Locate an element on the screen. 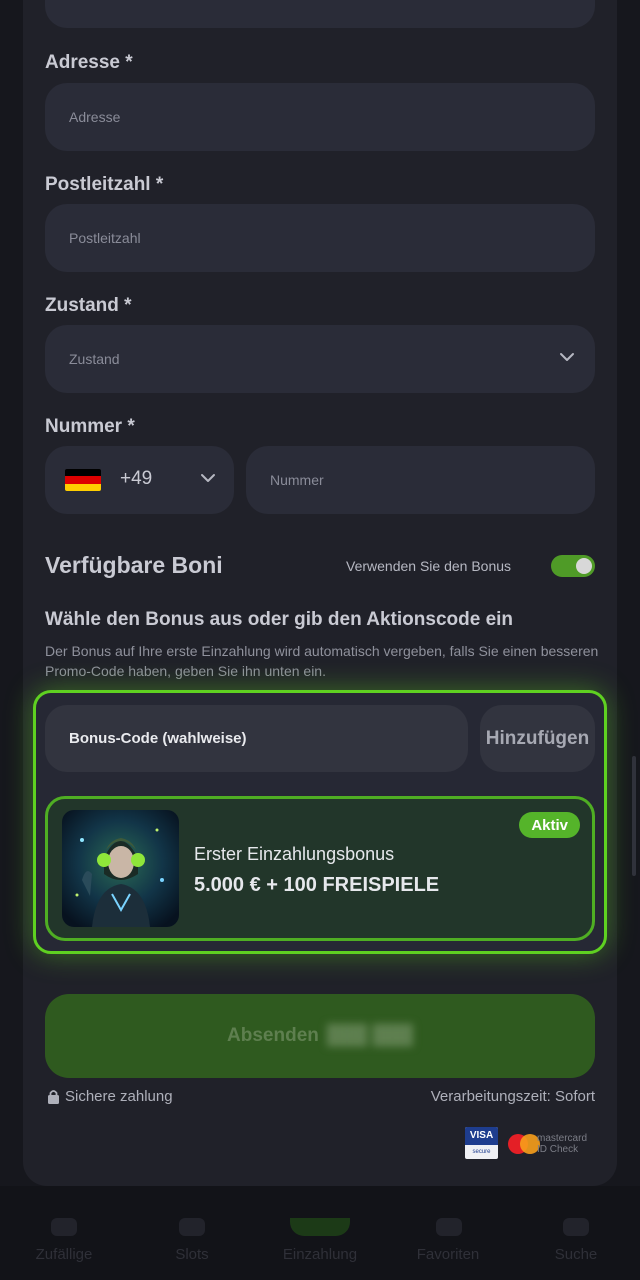  bonus-code-input: Bonus-Code (wahlweise) is located at coordinates (256, 738).